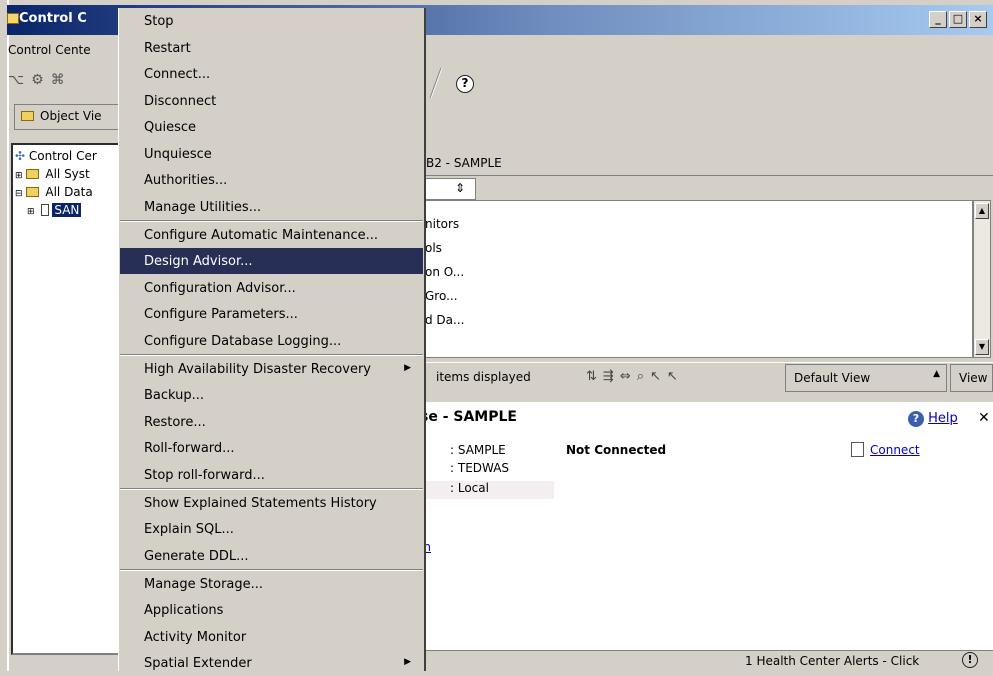 This screenshot has width=993, height=676. What do you see at coordinates (616, 450) in the screenshot?
I see `connection-status: Not Connected` at bounding box center [616, 450].